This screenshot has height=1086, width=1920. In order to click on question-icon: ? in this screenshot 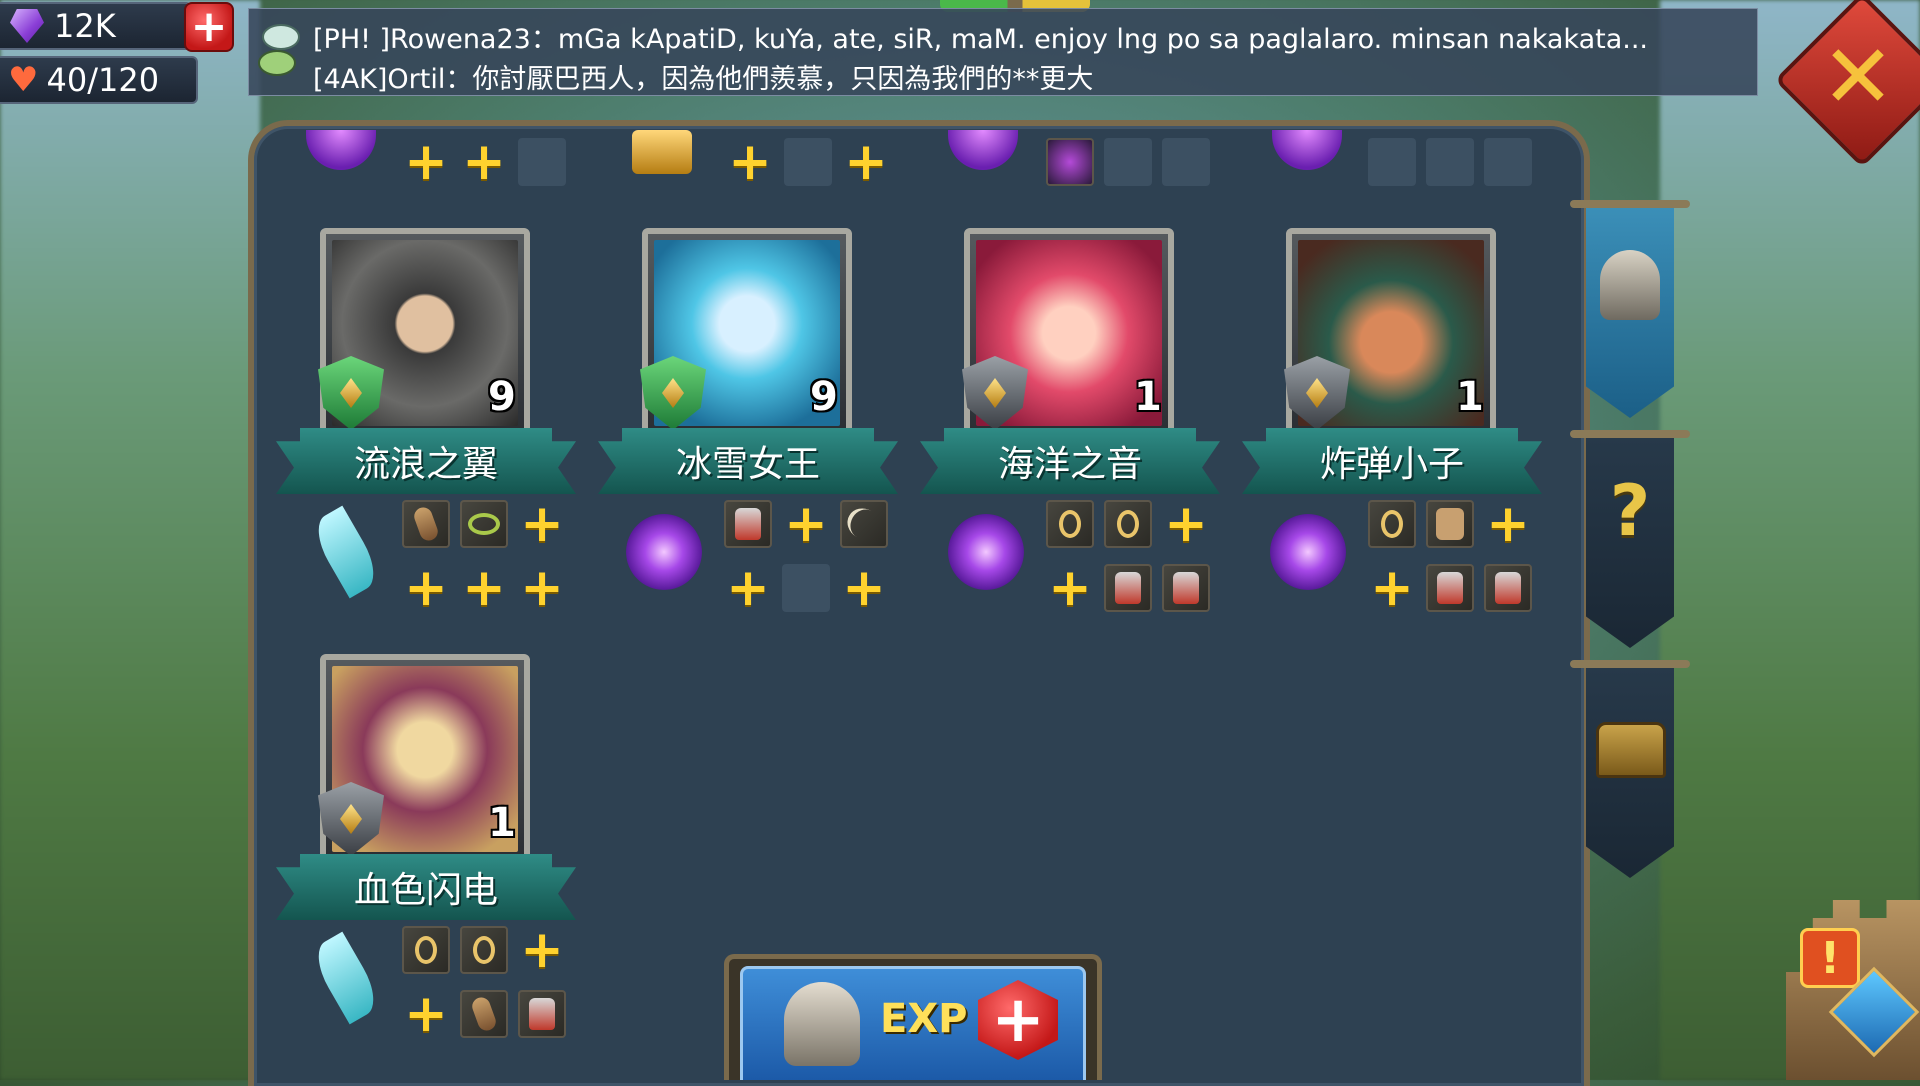, I will do `click(1630, 511)`.